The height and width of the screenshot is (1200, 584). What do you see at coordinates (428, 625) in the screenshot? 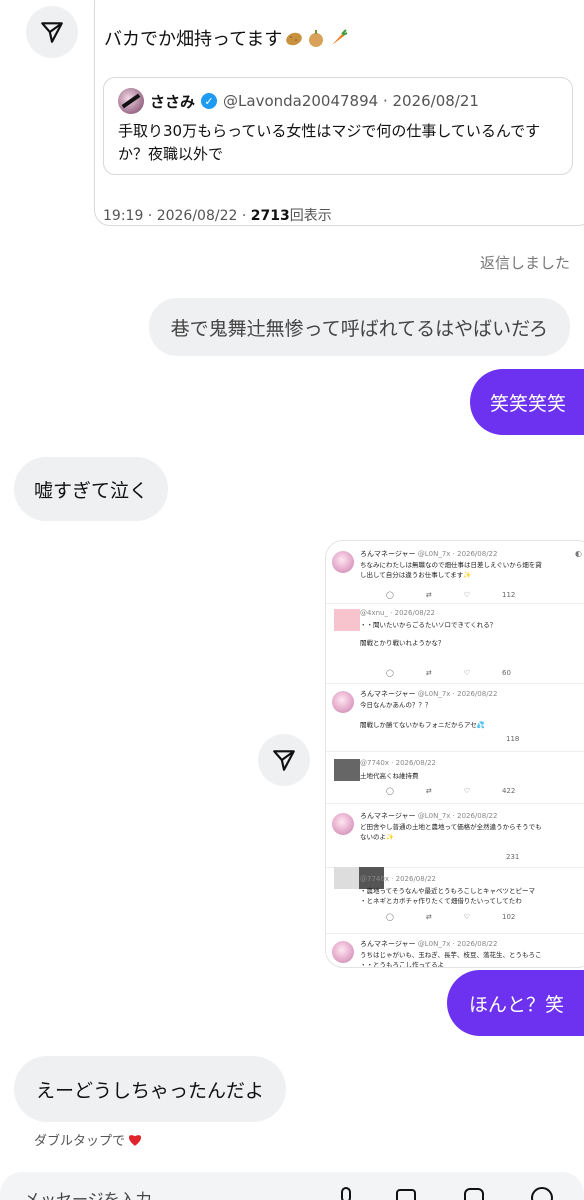
I see `post-line: ・・聞いたいからごるたいソロできてくれる？` at bounding box center [428, 625].